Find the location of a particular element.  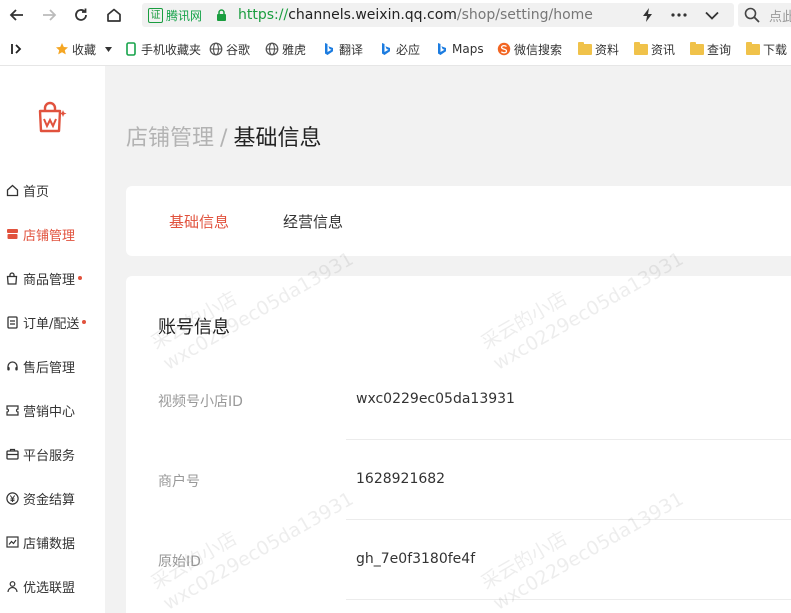

sidebar-toggle-icon is located at coordinates (16, 49).